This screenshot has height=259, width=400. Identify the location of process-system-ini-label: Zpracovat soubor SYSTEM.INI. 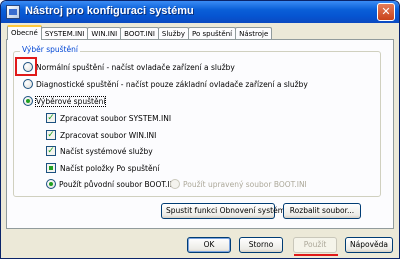
(116, 118).